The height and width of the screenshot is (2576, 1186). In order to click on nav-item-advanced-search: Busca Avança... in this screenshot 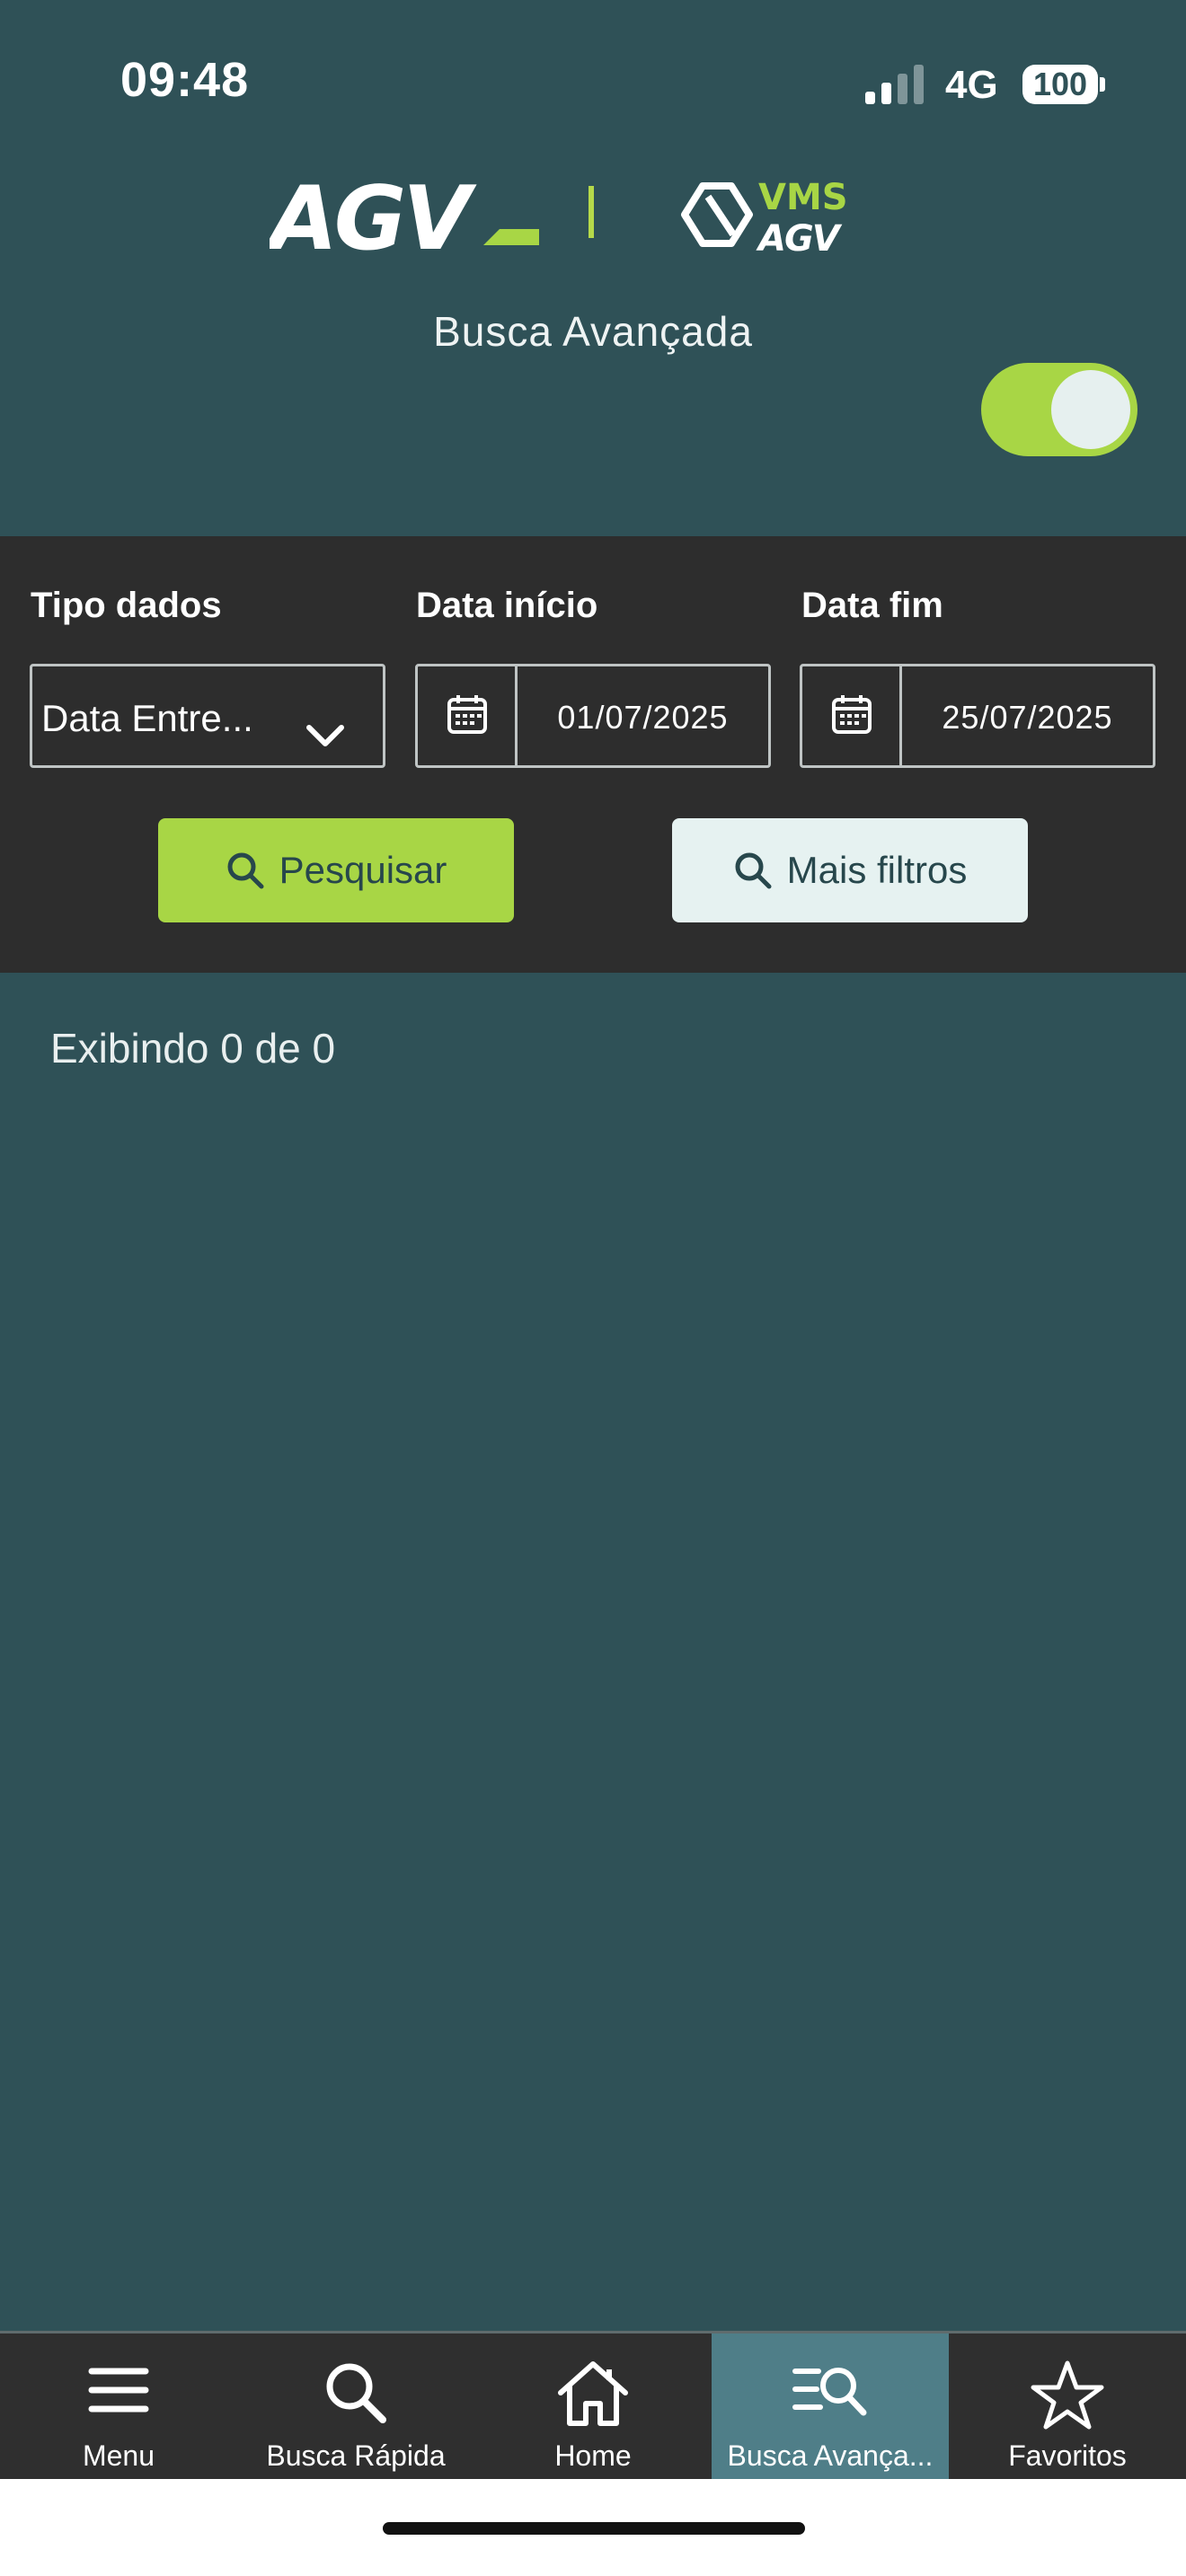, I will do `click(830, 2406)`.